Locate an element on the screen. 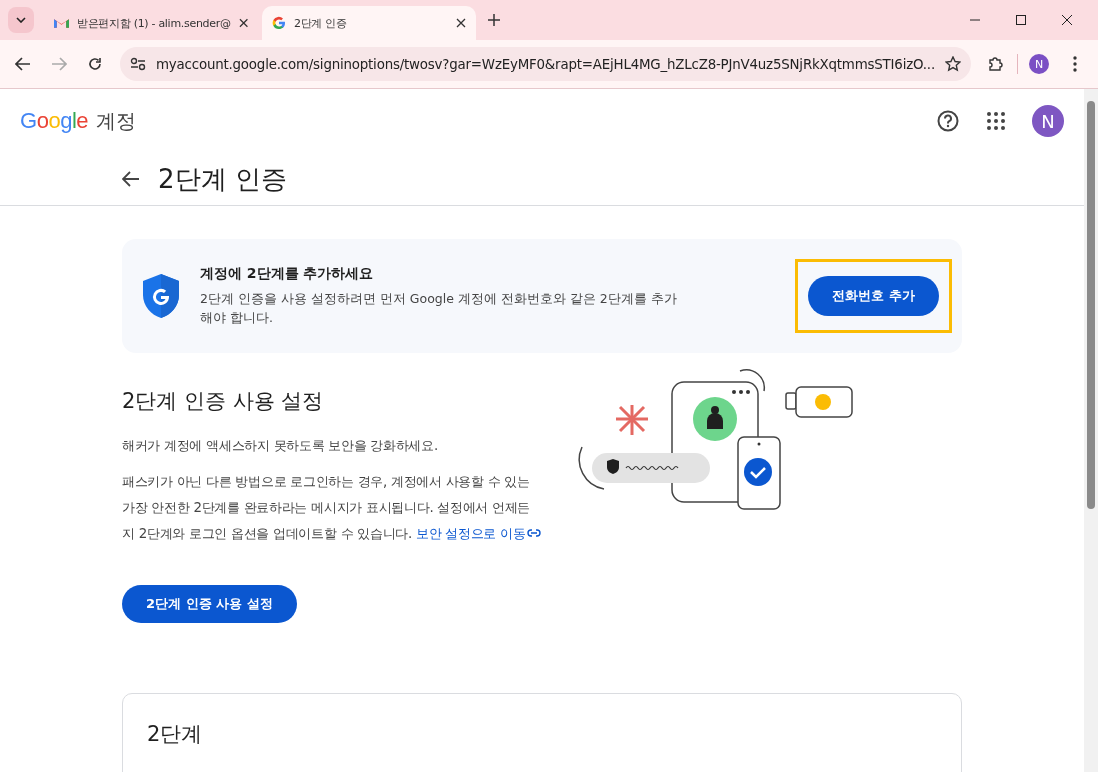 The height and width of the screenshot is (772, 1098). banner-title: 계정에 2단계를 추가하세요 is located at coordinates (287, 274).